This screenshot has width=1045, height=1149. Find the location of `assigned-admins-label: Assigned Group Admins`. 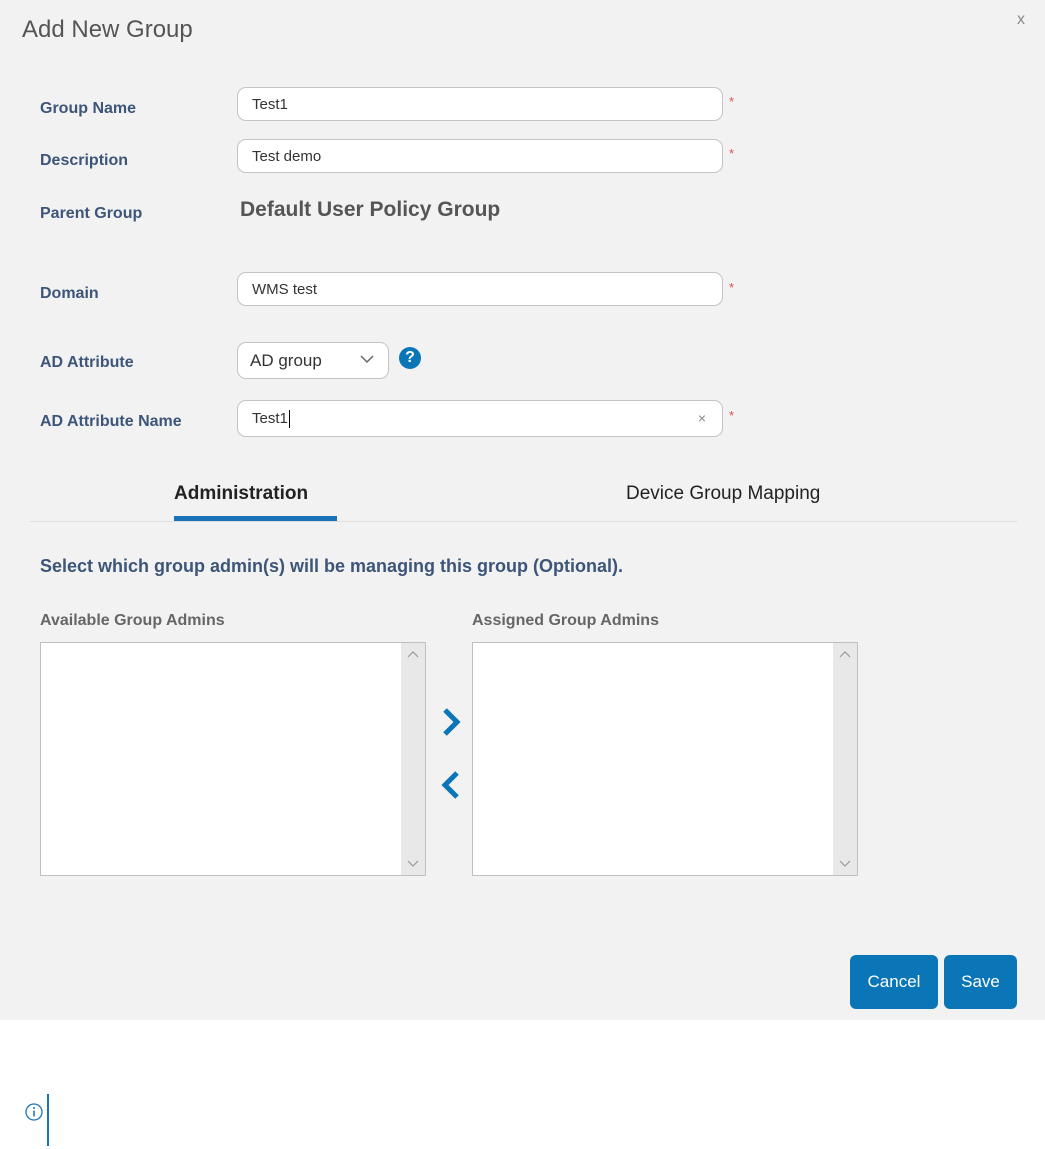

assigned-admins-label: Assigned Group Admins is located at coordinates (565, 620).